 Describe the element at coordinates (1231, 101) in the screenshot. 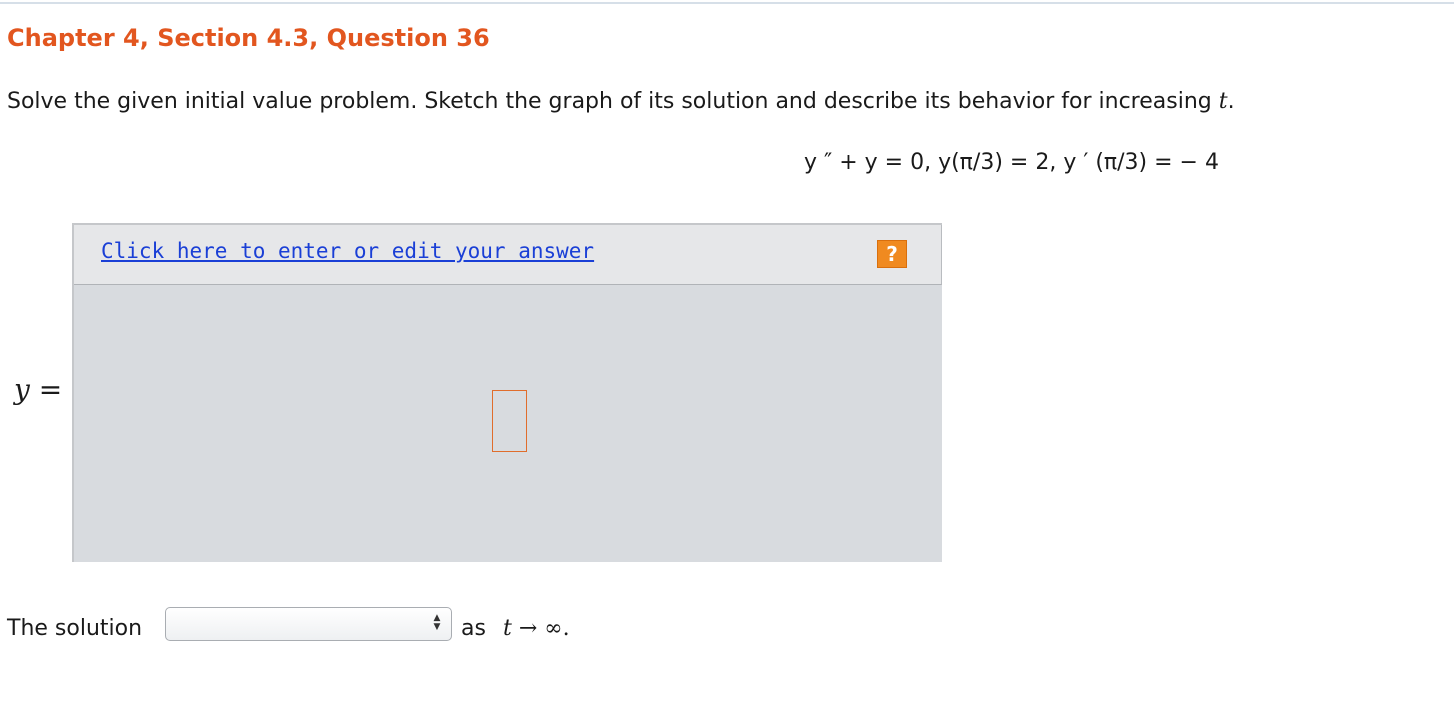

I see `instruction-end: .` at that location.